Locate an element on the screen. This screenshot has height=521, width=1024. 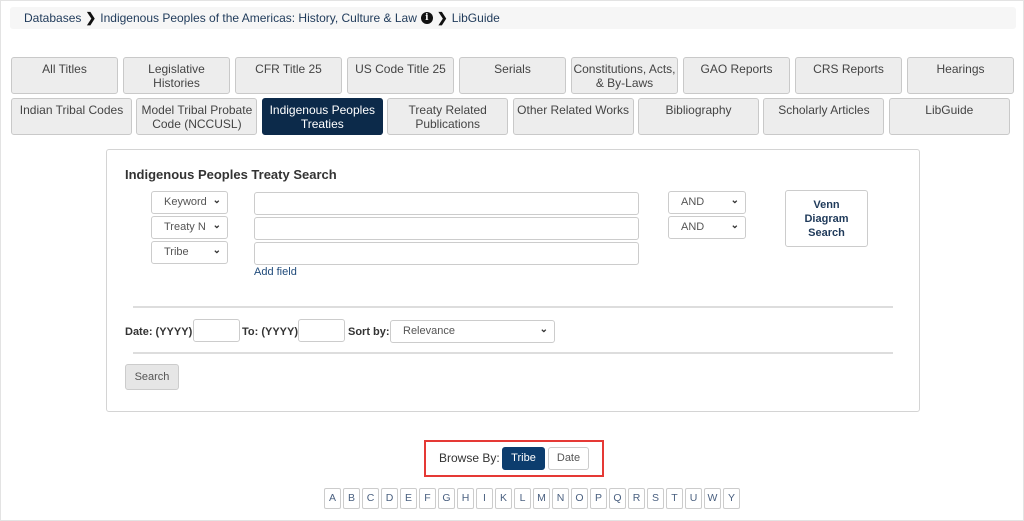
field-select-2: Treaty N ⌄ is located at coordinates (189, 227).